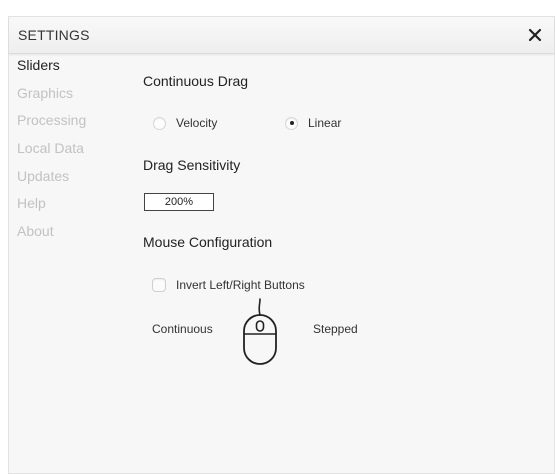 Image resolution: width=555 pixels, height=474 pixels. What do you see at coordinates (72, 70) in the screenshot?
I see `sidebar-item-sliders: Sliders` at bounding box center [72, 70].